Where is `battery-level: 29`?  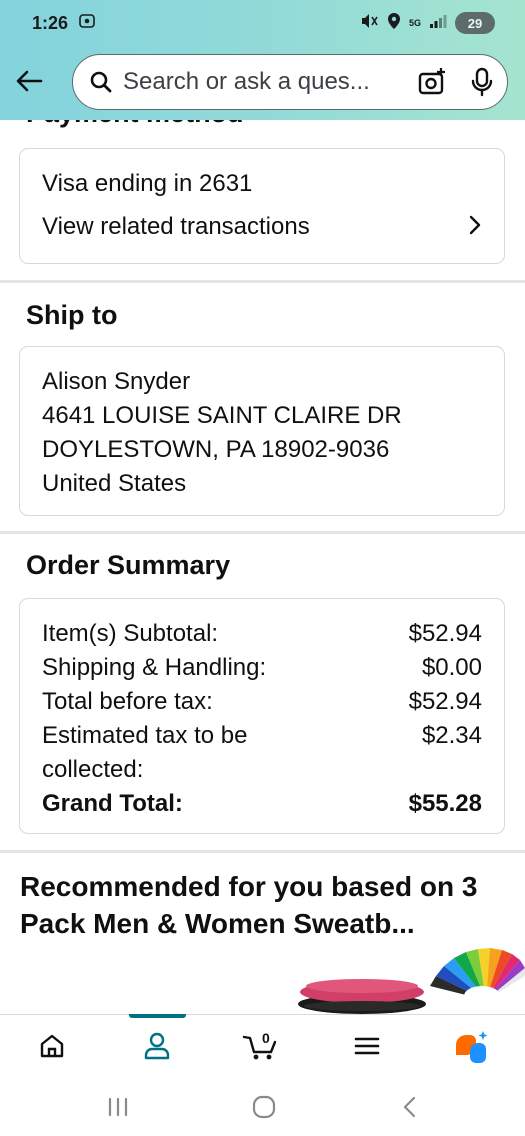
battery-level: 29 is located at coordinates (475, 23).